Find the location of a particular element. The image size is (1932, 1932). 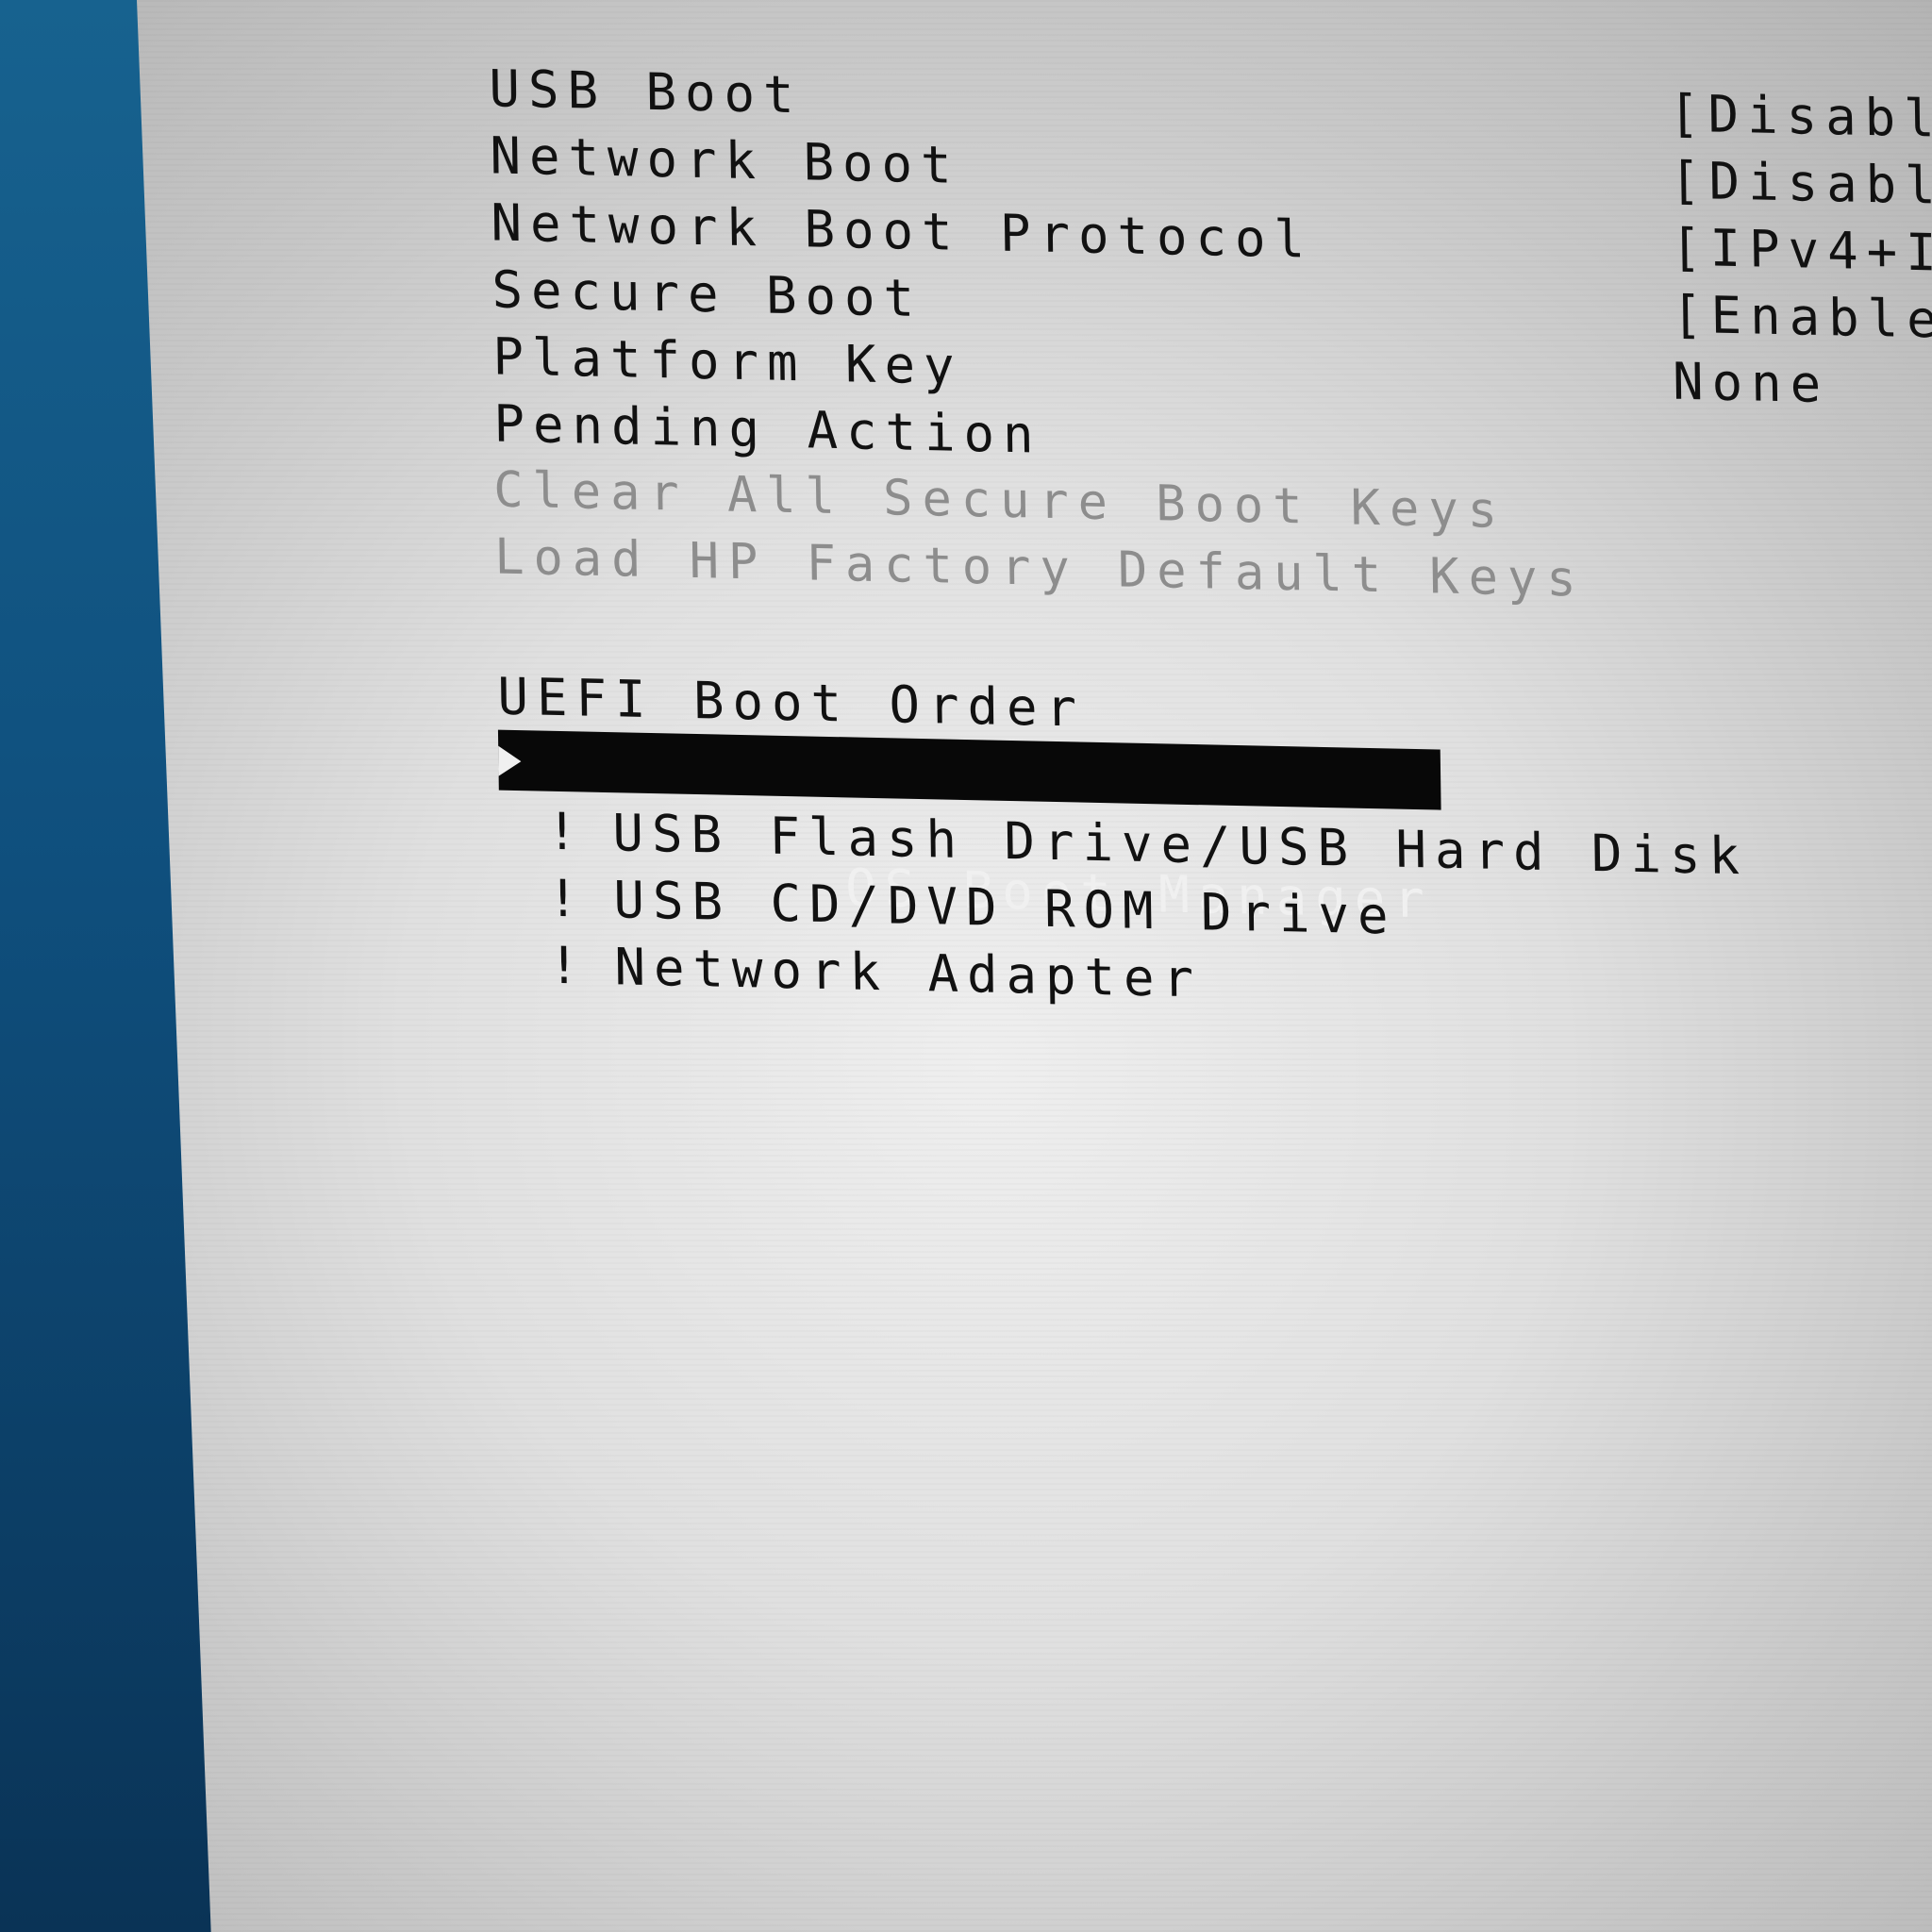

setting-value: [IPv4+IPv6] is located at coordinates (1801, 252).